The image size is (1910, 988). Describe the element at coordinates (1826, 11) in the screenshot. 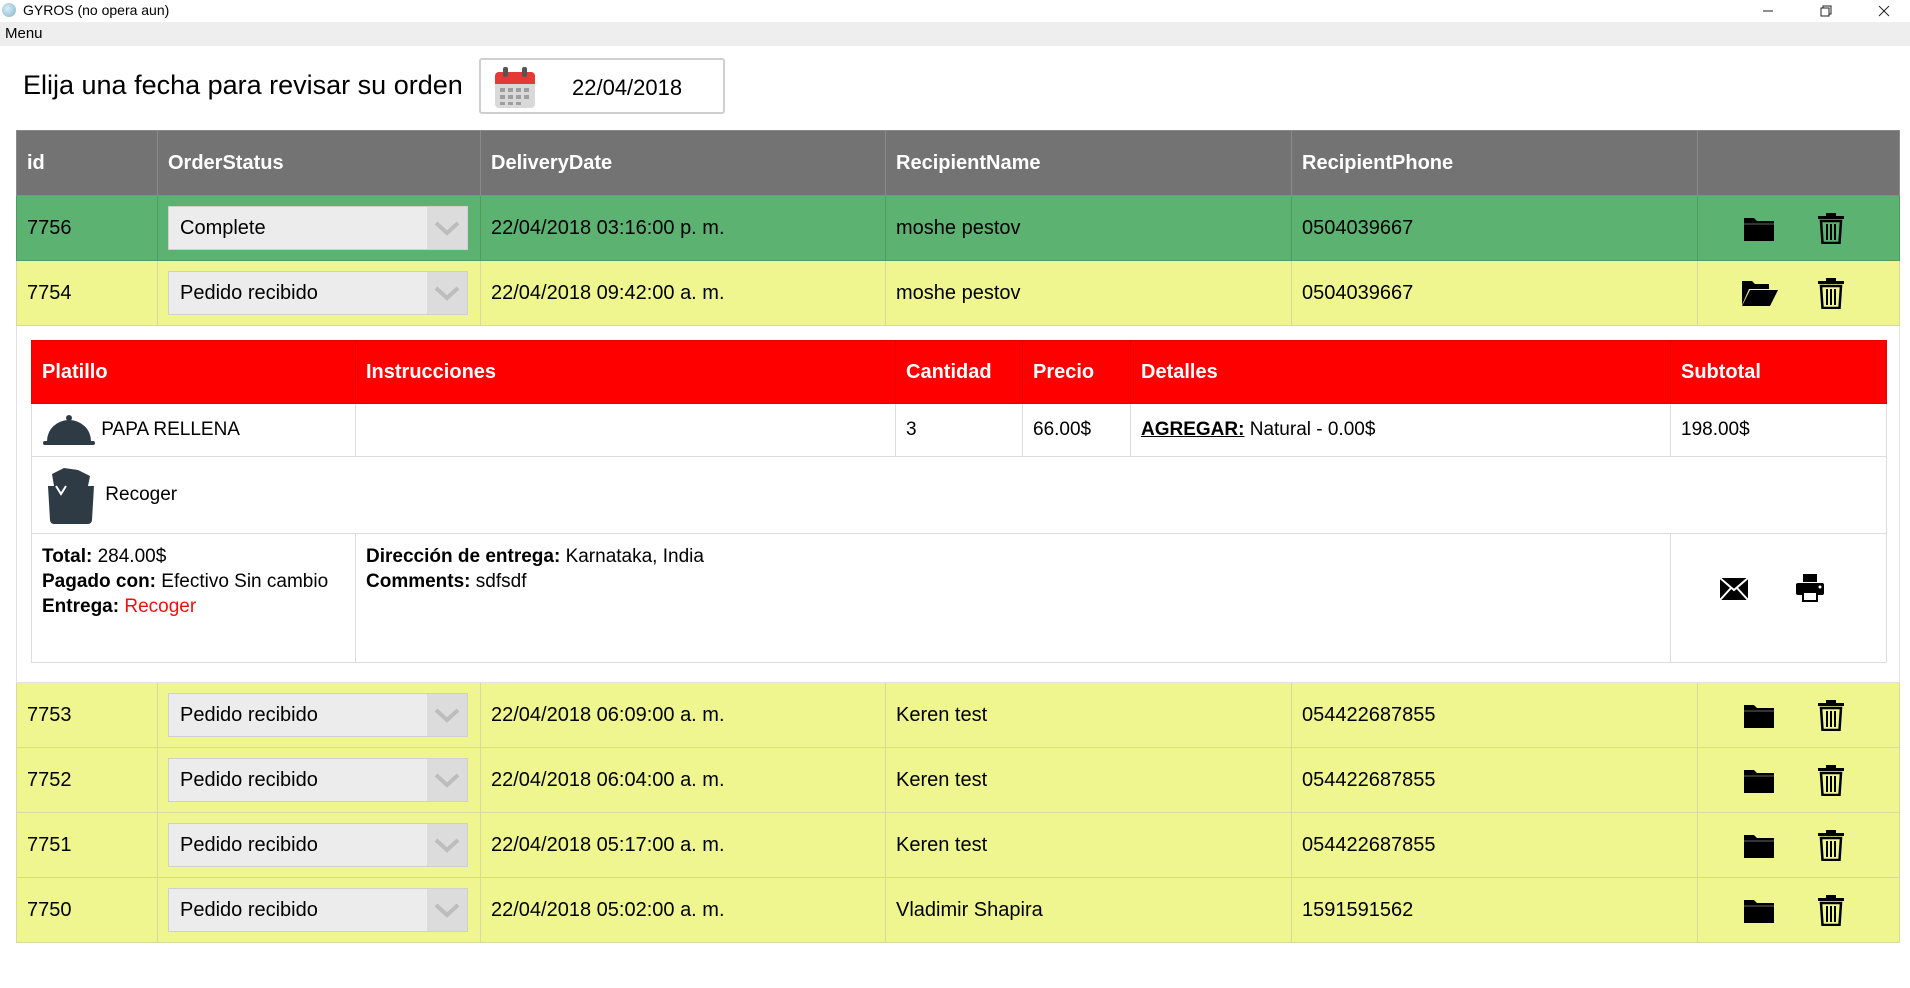

I see `restore-button` at that location.